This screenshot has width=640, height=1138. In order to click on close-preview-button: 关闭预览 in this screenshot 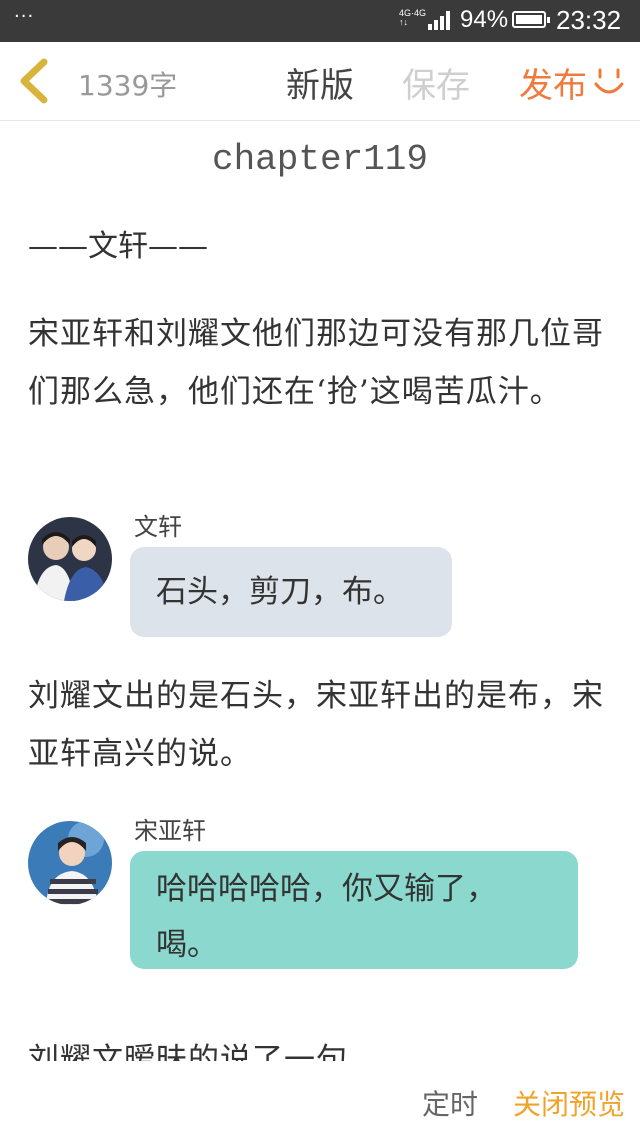, I will do `click(569, 1103)`.